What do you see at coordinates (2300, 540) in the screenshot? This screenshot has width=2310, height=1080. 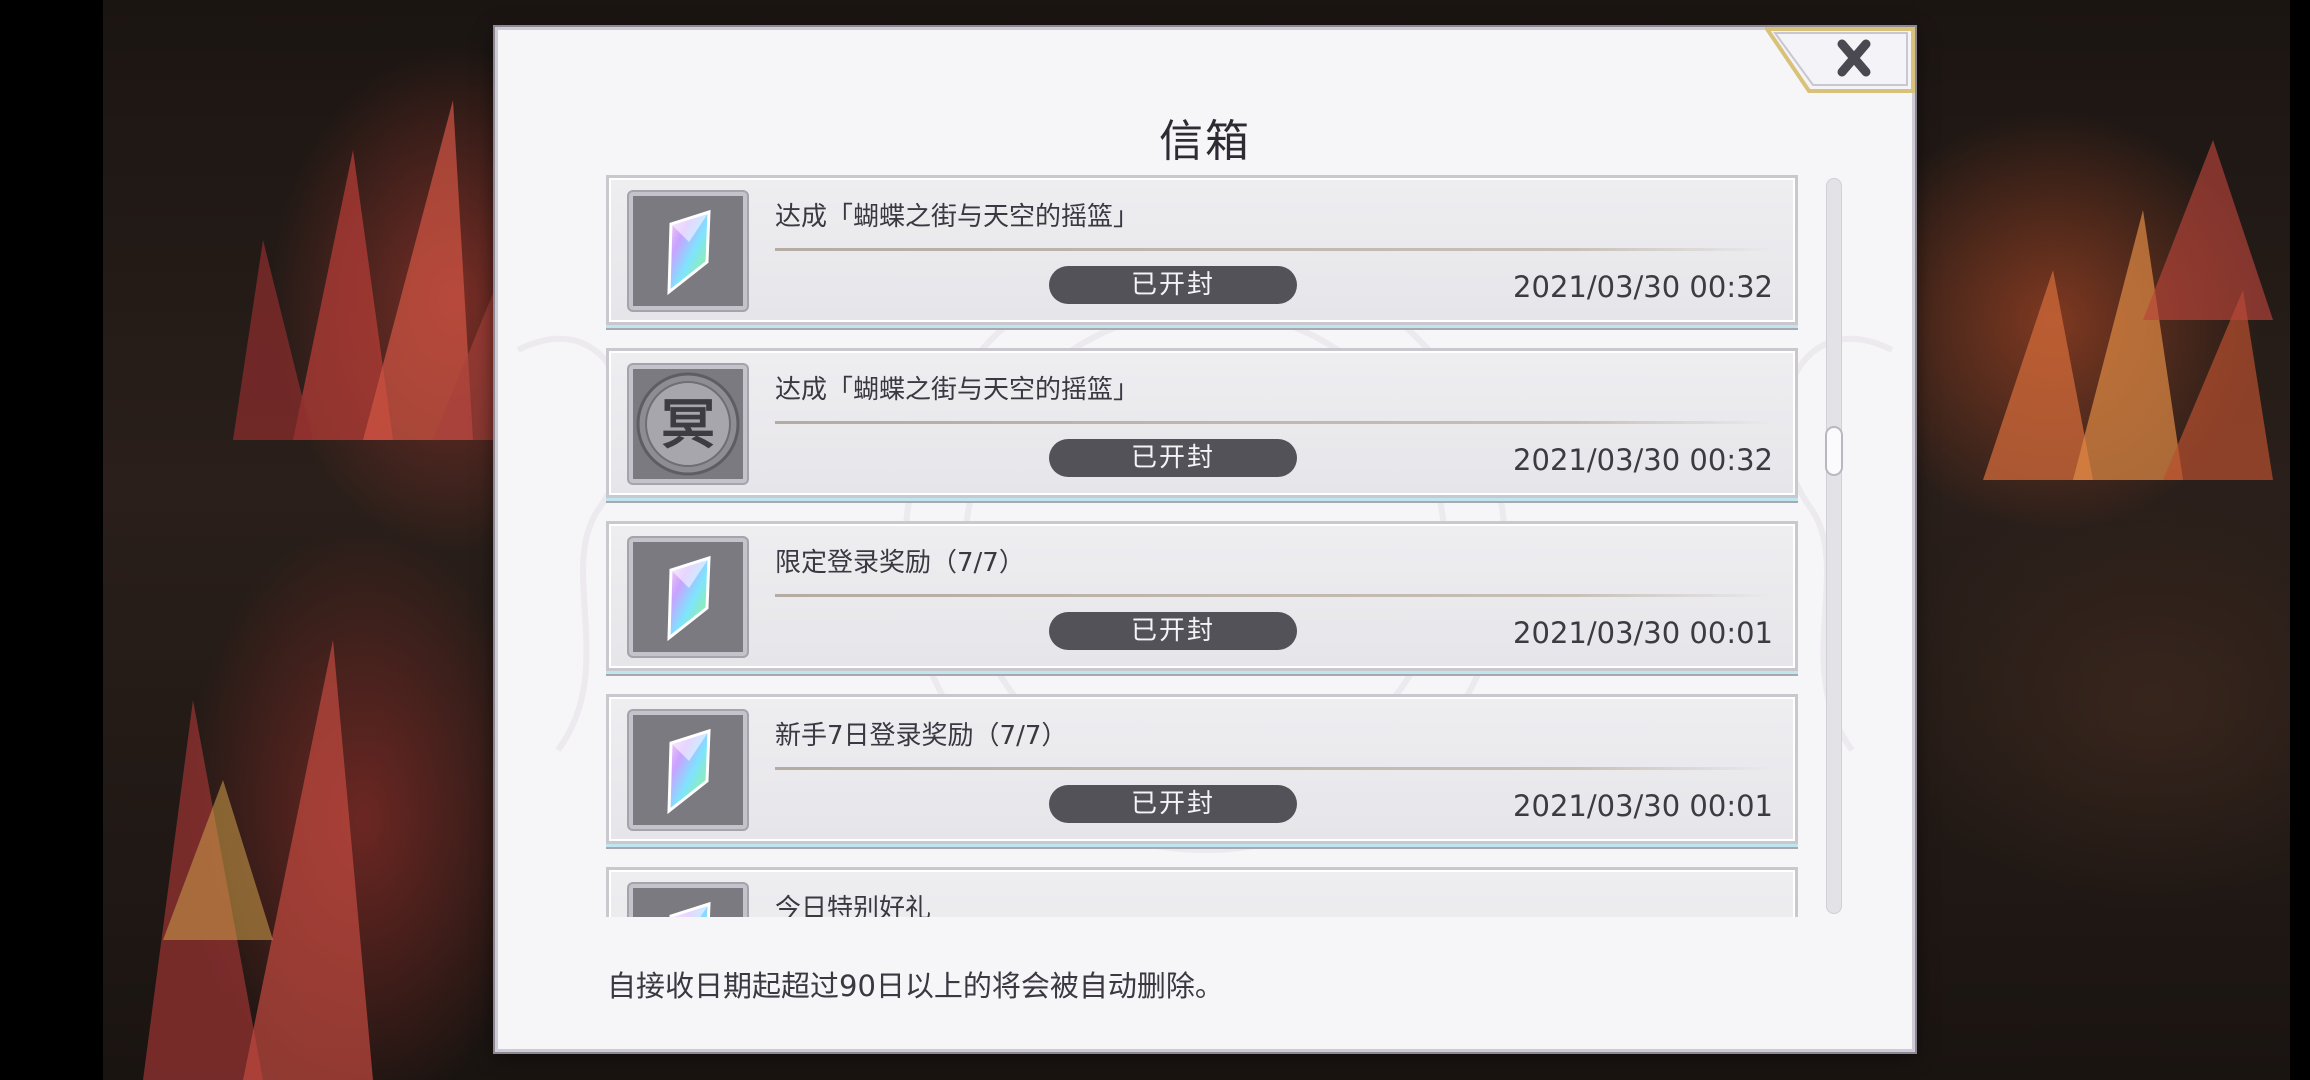 I see `letterbox-bar` at bounding box center [2300, 540].